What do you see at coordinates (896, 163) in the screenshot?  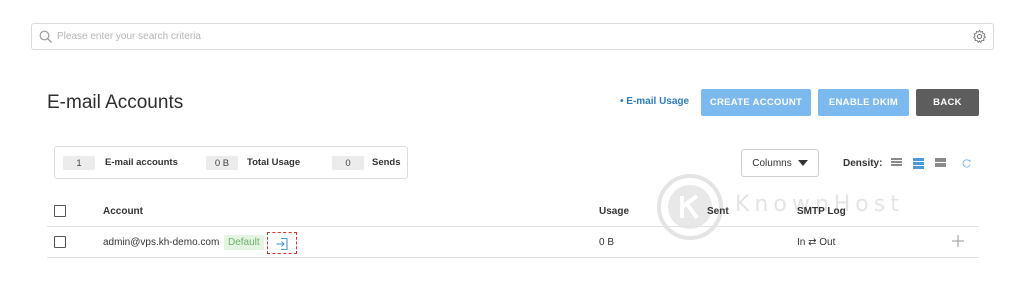 I see `density-compact-icon` at bounding box center [896, 163].